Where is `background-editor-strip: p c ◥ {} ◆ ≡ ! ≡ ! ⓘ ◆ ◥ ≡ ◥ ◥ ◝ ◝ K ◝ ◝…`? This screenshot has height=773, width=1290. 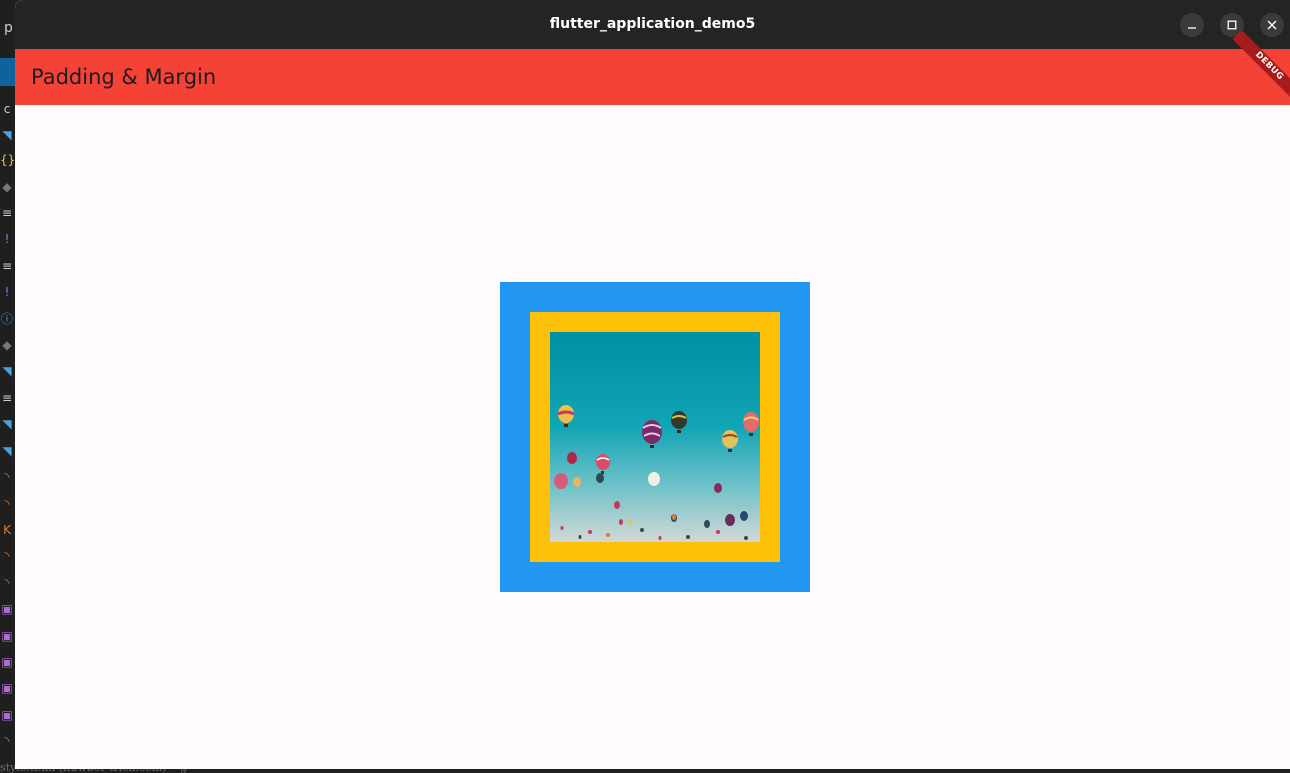
background-editor-strip: p c ◥ {} ◆ ≡ ! ≡ ! ⓘ ◆ ◥ ≡ ◥ ◥ ◝ ◝ K ◝ ◝… is located at coordinates (7, 386).